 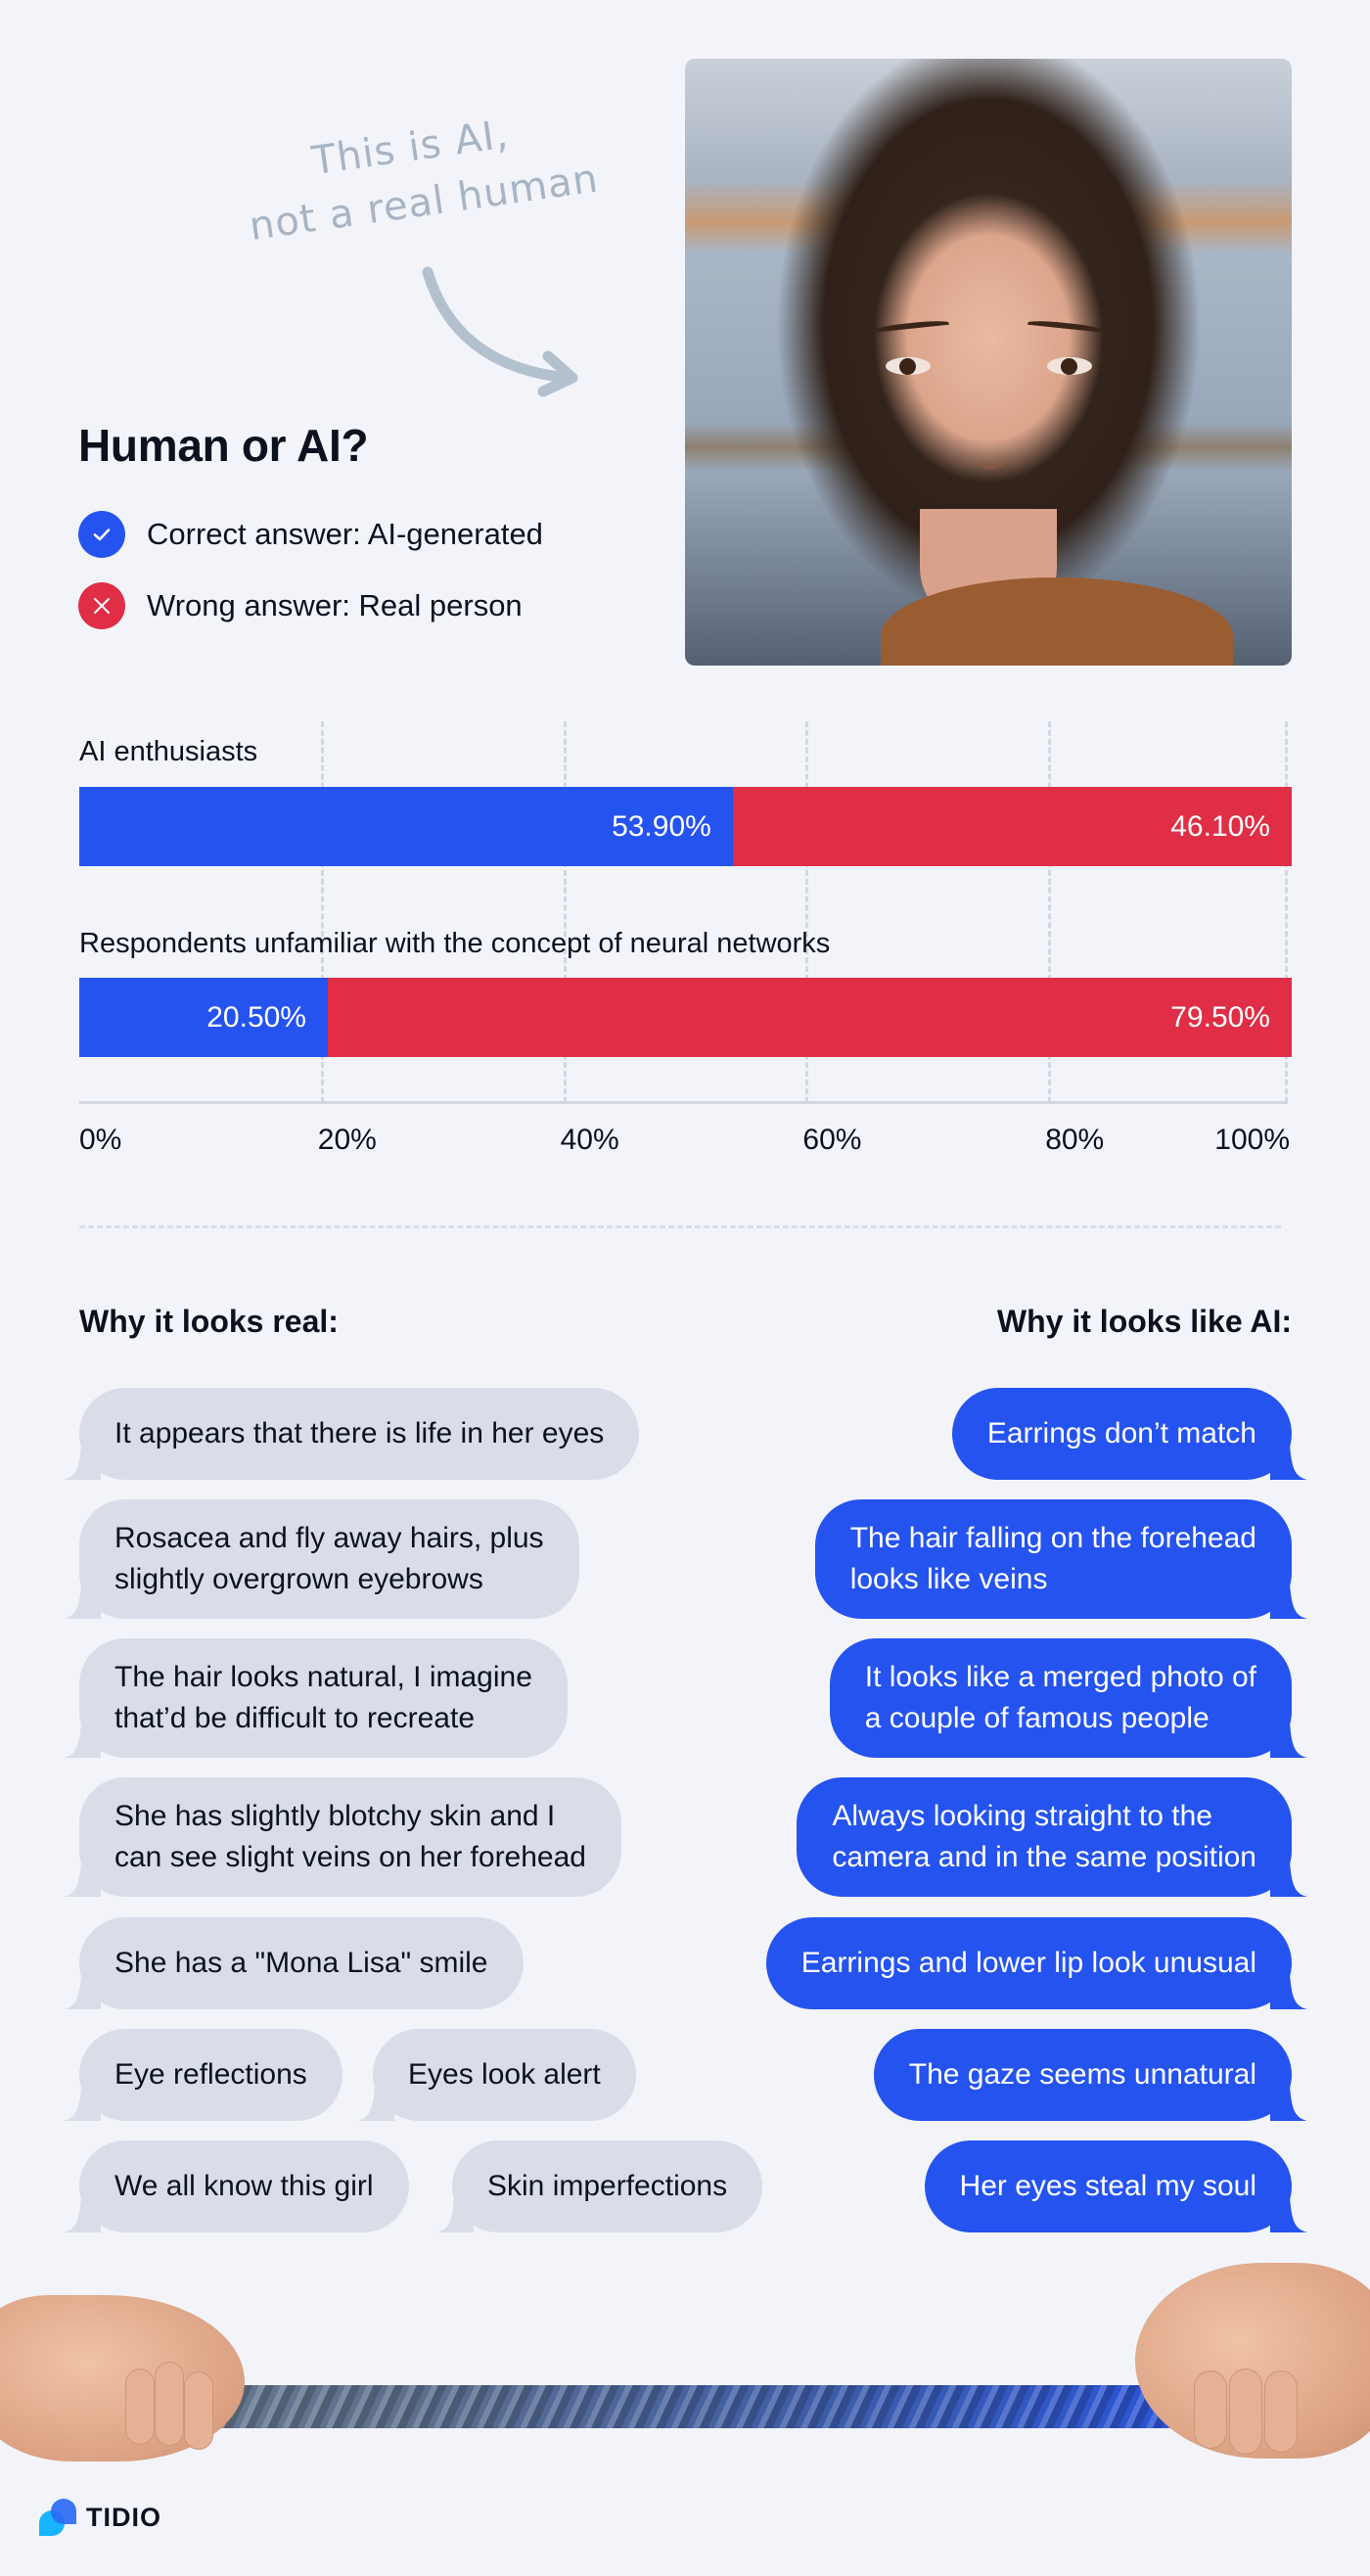 I want to click on nose, so click(x=991, y=441).